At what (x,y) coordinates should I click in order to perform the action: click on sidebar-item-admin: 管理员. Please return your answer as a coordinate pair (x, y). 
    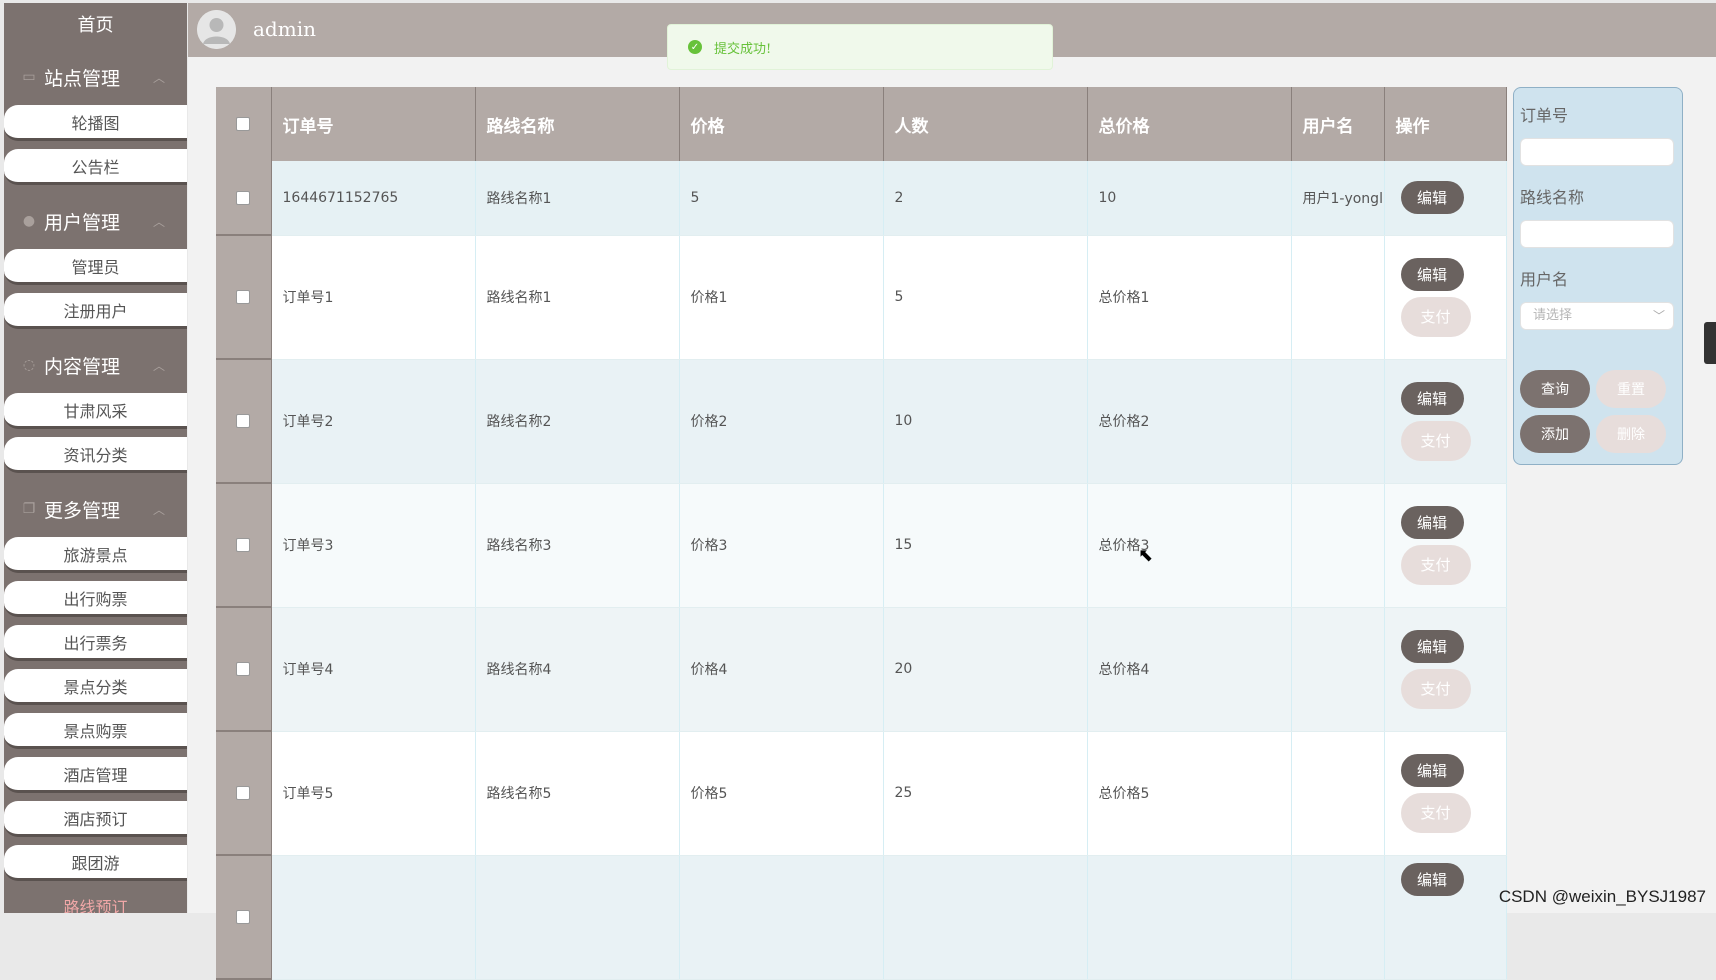
    Looking at the image, I should click on (95, 267).